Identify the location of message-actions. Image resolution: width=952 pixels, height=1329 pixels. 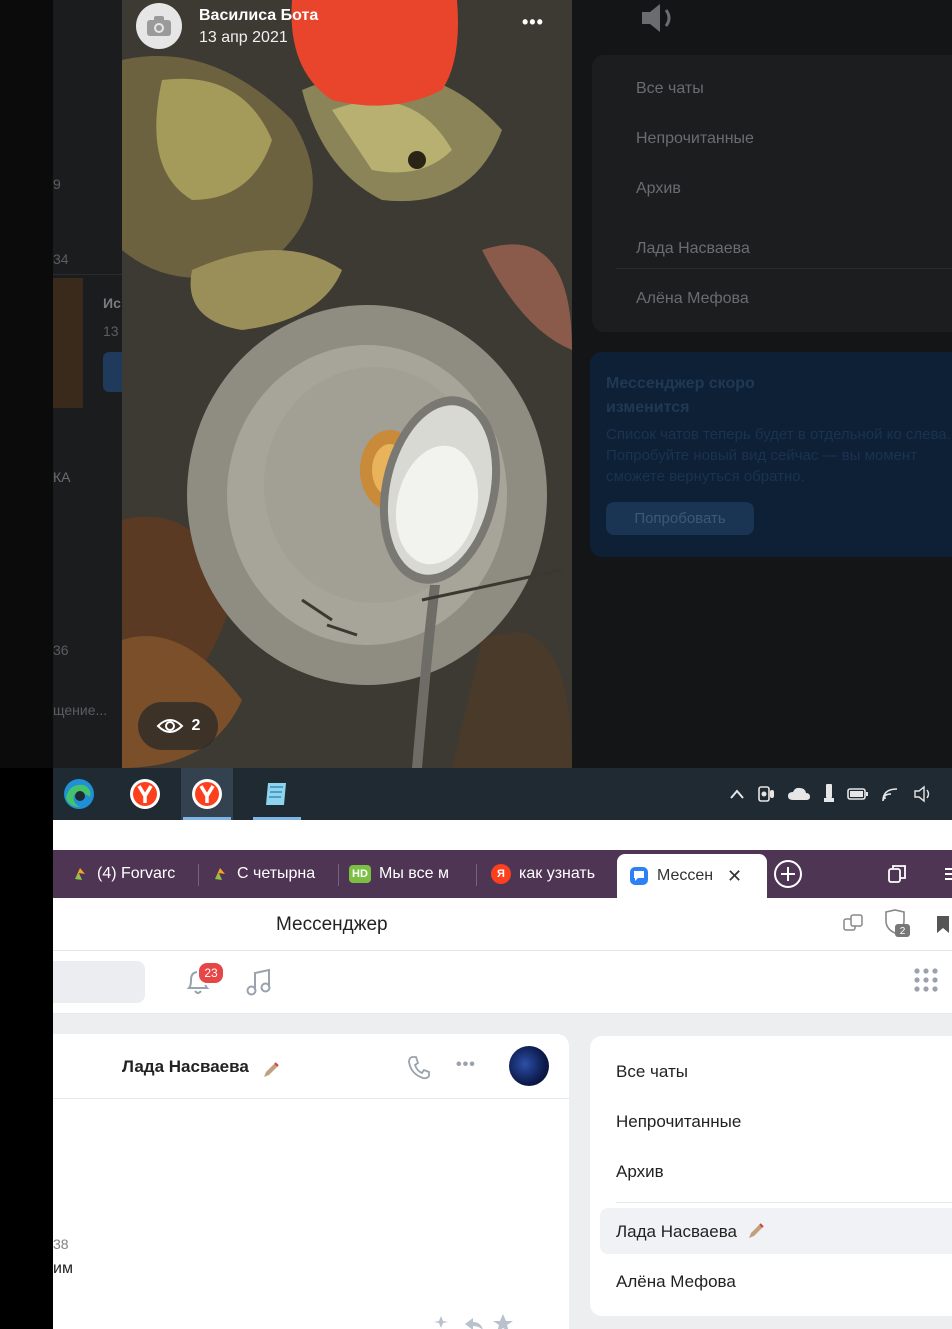
(476, 1319).